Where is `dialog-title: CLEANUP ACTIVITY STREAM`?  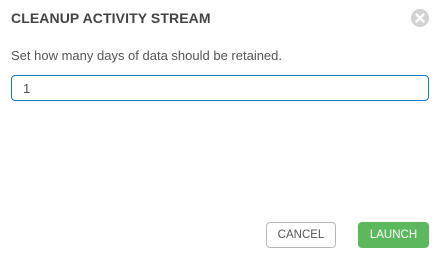 dialog-title: CLEANUP ACTIVITY STREAM is located at coordinates (111, 18).